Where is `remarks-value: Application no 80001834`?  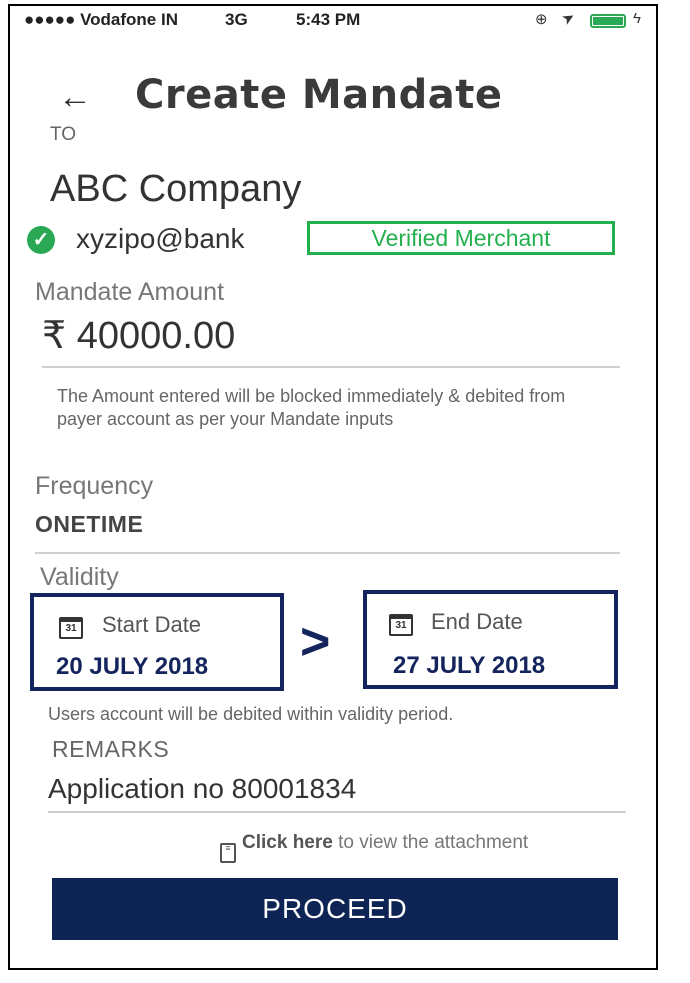 remarks-value: Application no 80001834 is located at coordinates (202, 789).